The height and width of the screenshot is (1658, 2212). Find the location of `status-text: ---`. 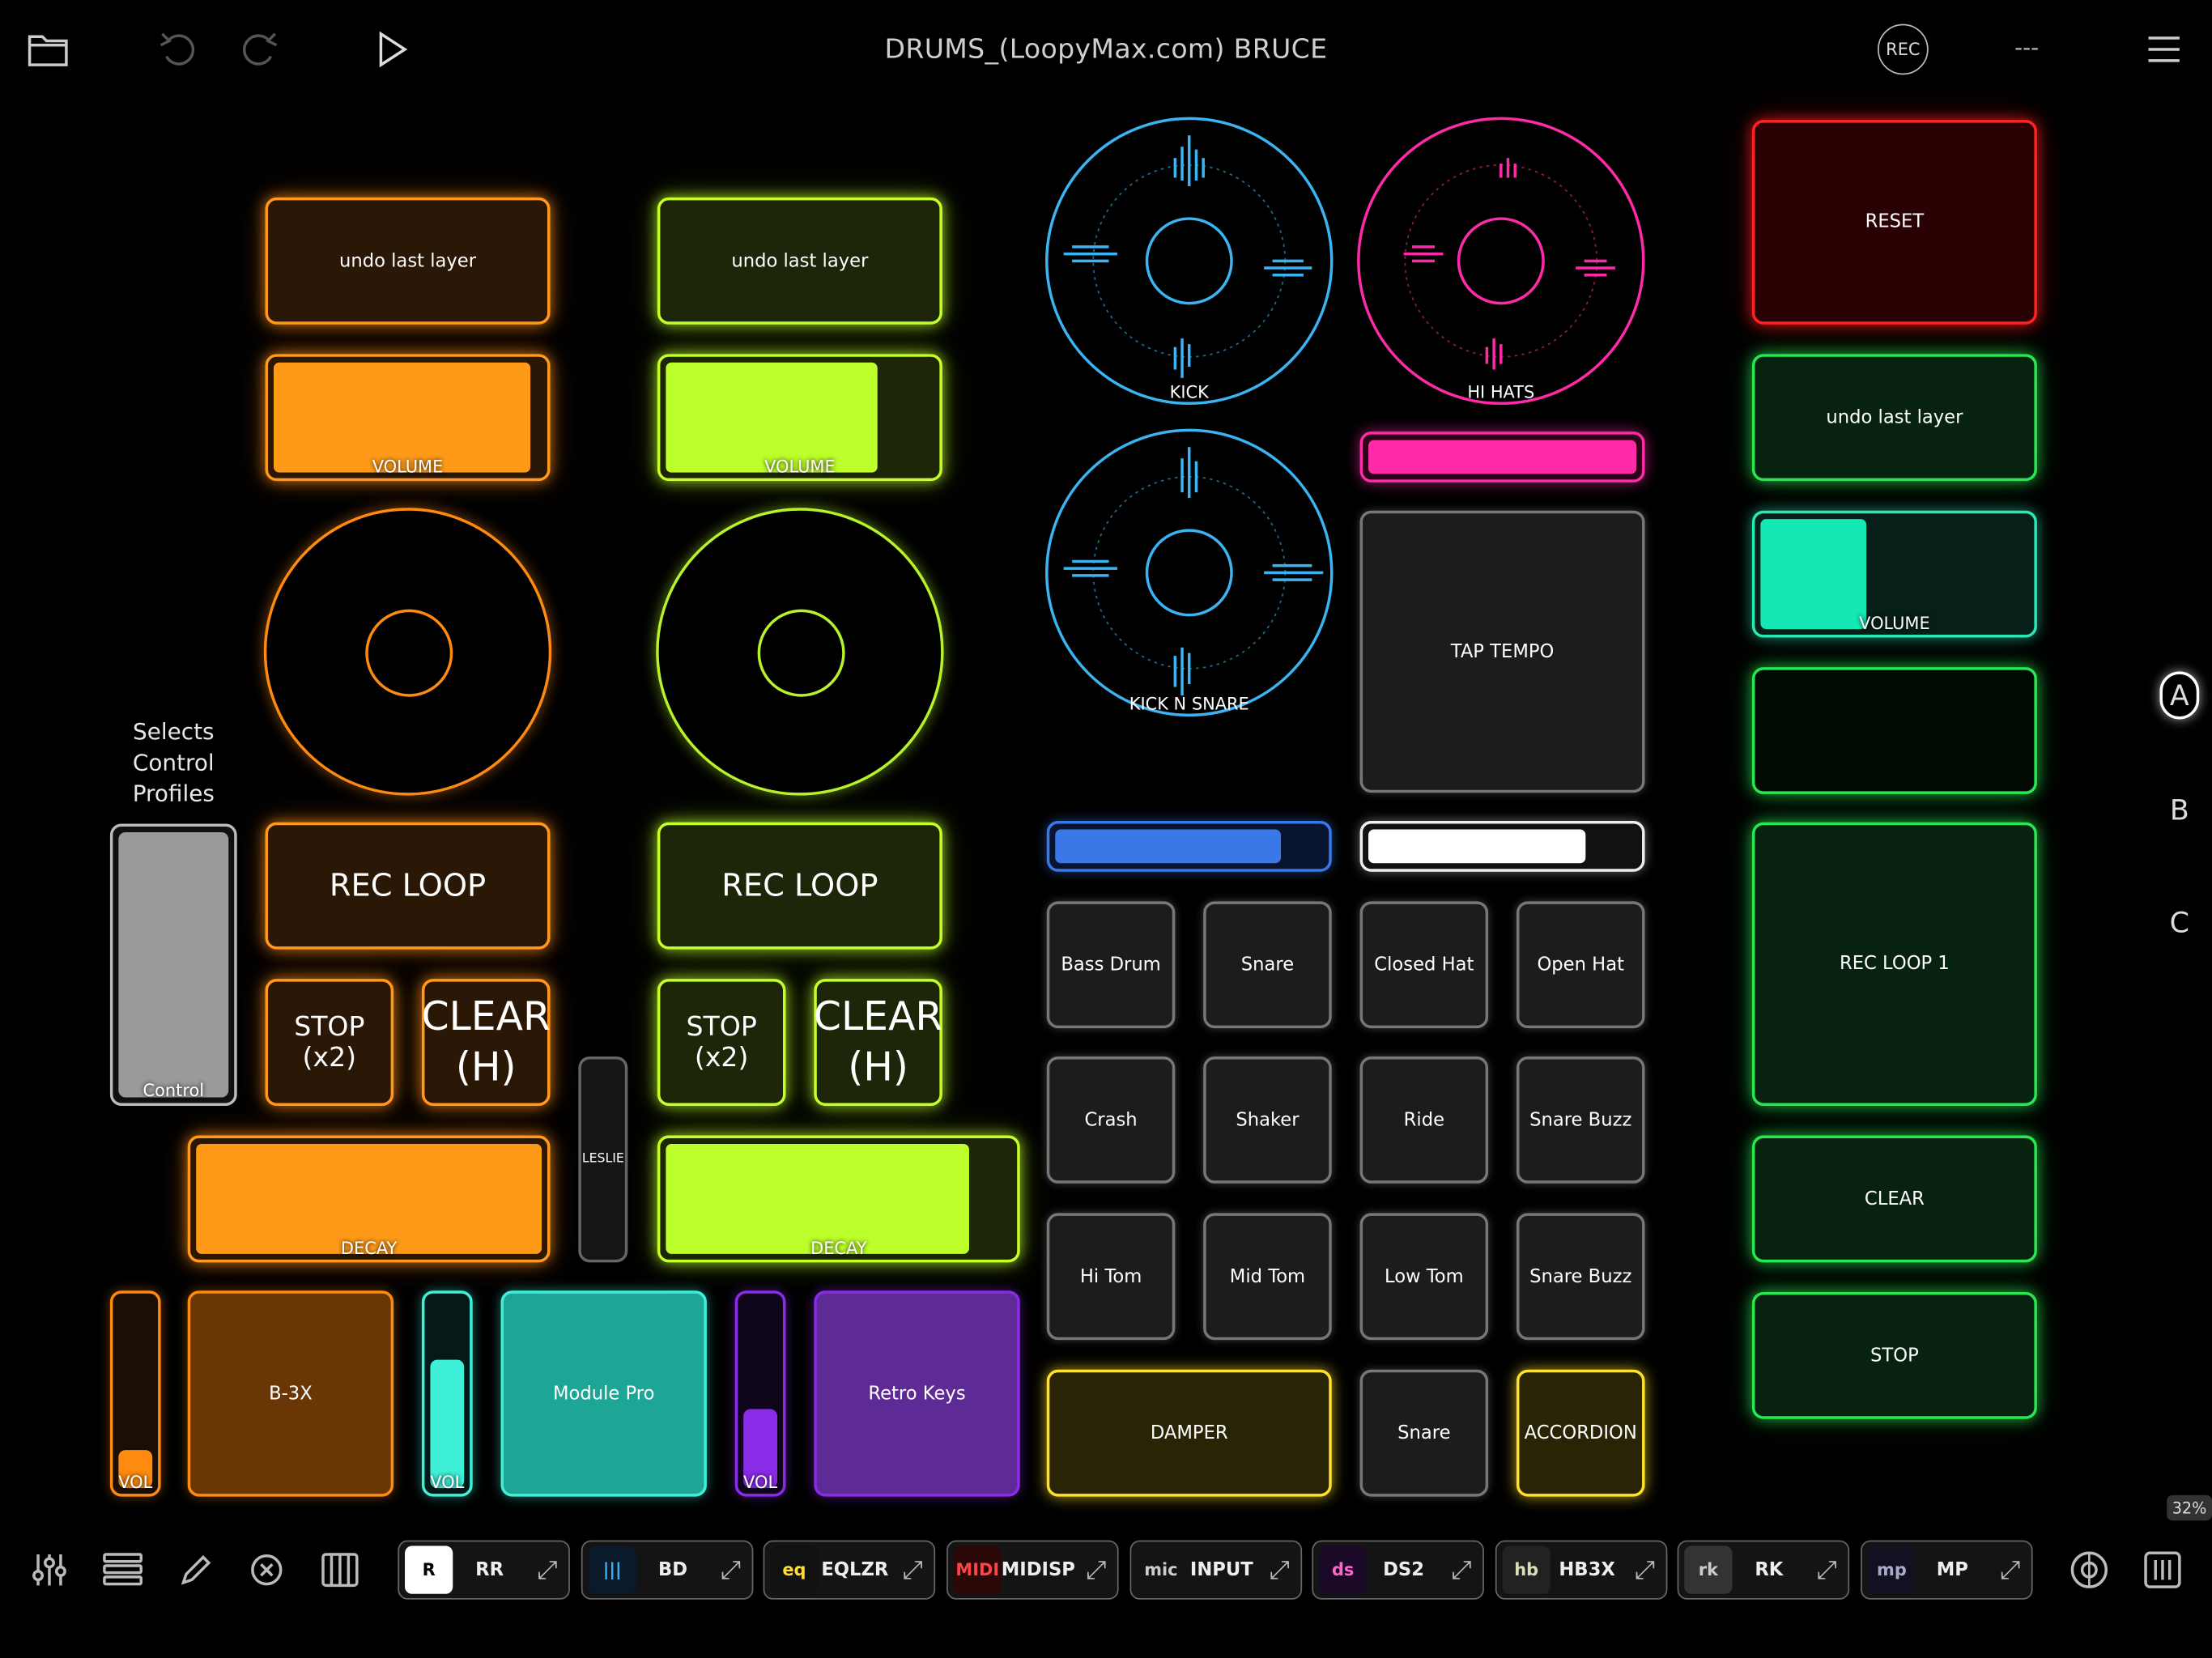

status-text: --- is located at coordinates (2027, 47).